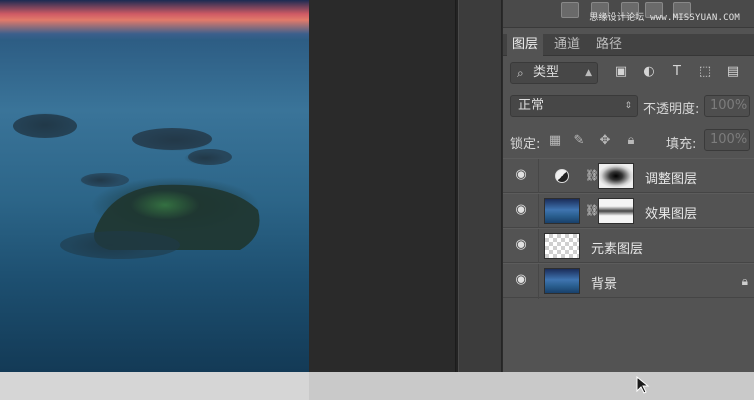 Image resolution: width=754 pixels, height=400 pixels. I want to click on layer-name: 效果图层, so click(671, 214).